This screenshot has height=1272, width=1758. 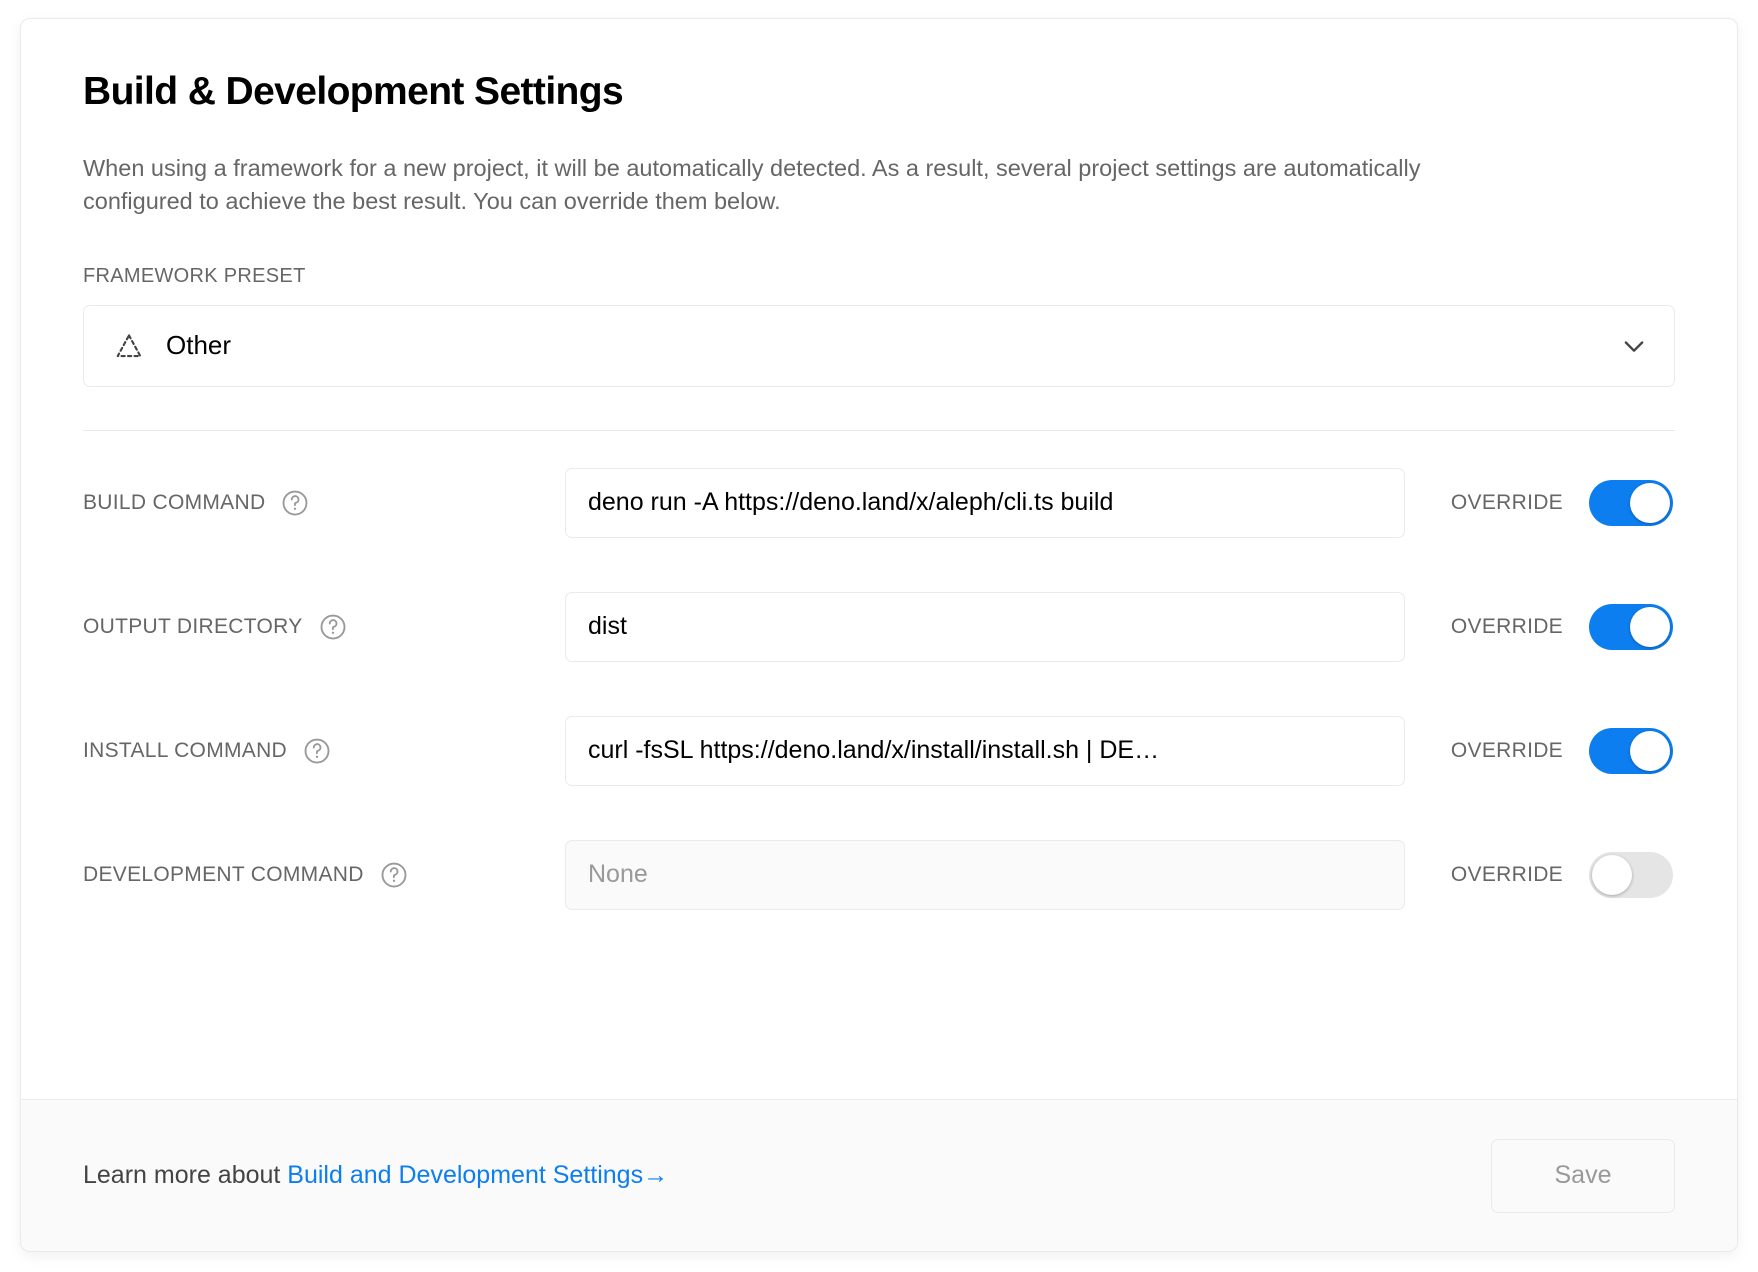 What do you see at coordinates (194, 275) in the screenshot?
I see `framework-preset-label: FRAMEWORK PRESET` at bounding box center [194, 275].